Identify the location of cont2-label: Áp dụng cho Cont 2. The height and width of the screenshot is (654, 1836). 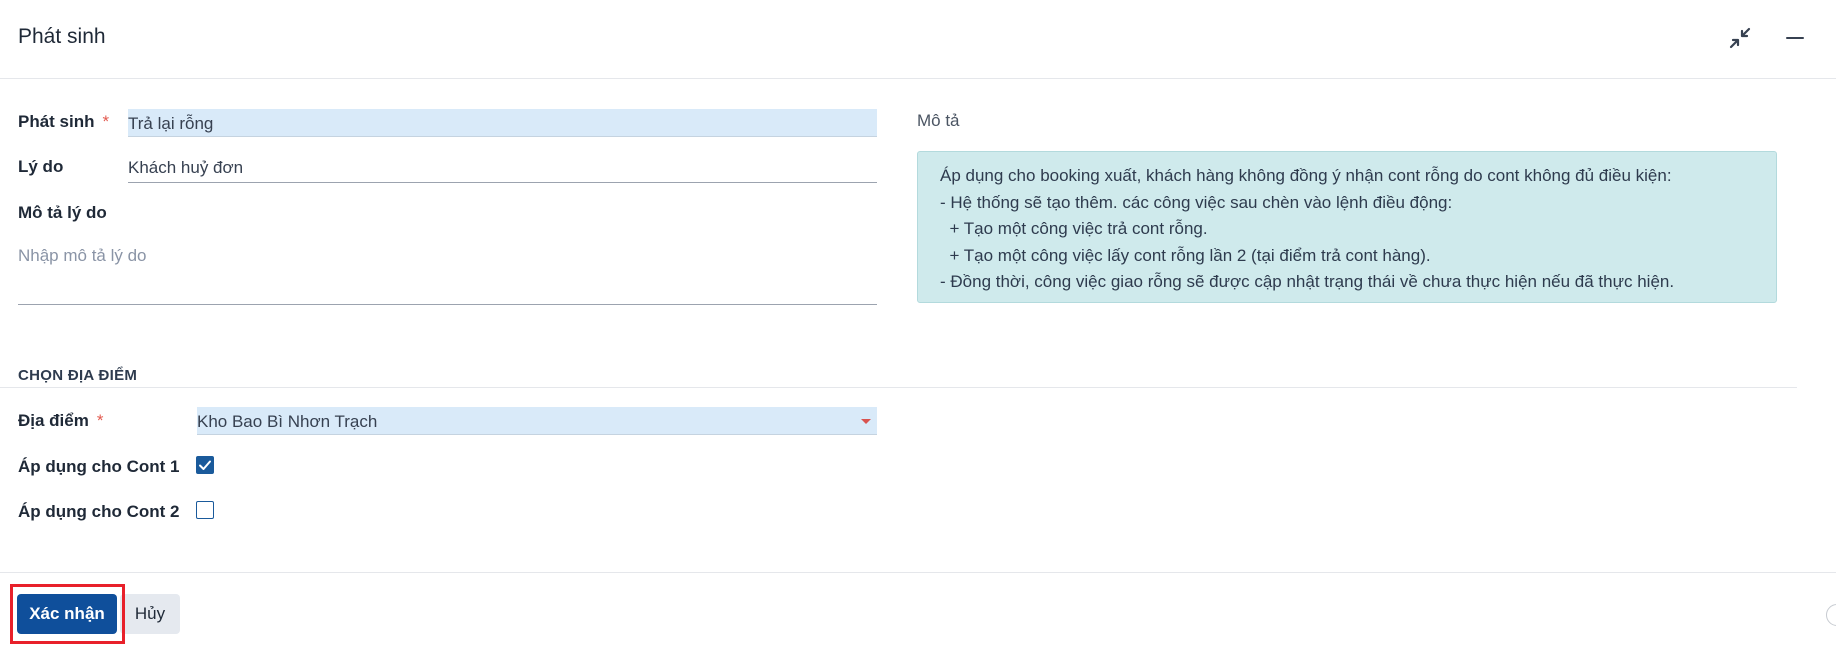
(99, 511).